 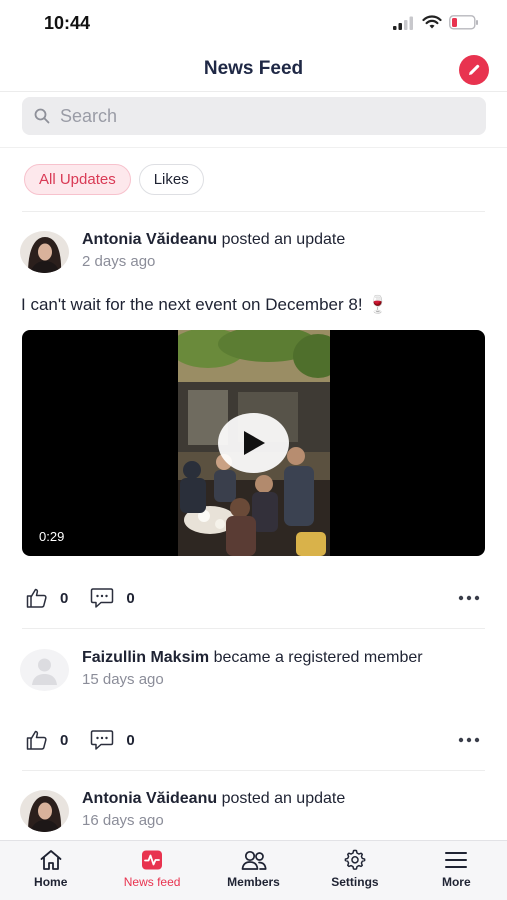 I want to click on search-placeholder: Search, so click(x=89, y=115).